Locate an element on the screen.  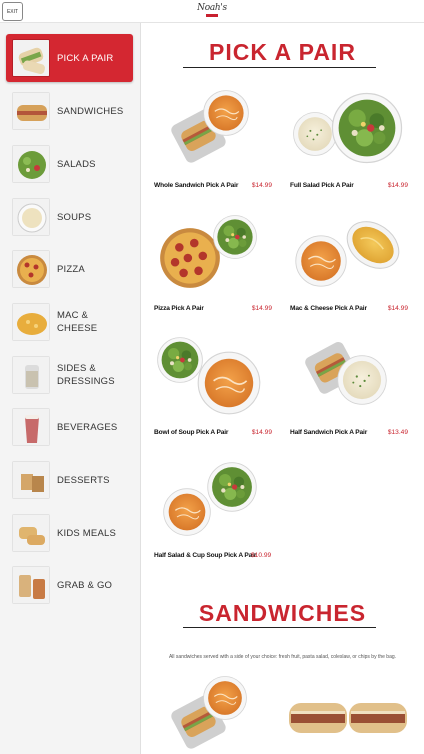
product-name: Pizza Pick A Pair is located at coordinates (179, 308).